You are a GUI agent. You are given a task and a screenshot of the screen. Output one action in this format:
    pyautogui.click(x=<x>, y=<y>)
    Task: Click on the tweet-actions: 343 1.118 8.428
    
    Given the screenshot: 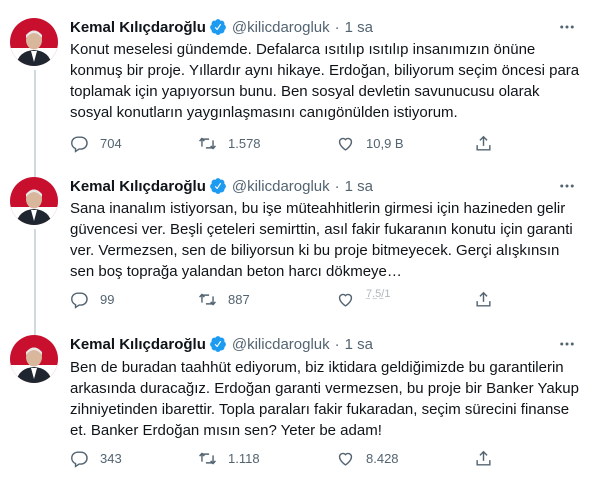 What is the action you would take?
    pyautogui.click(x=320, y=458)
    